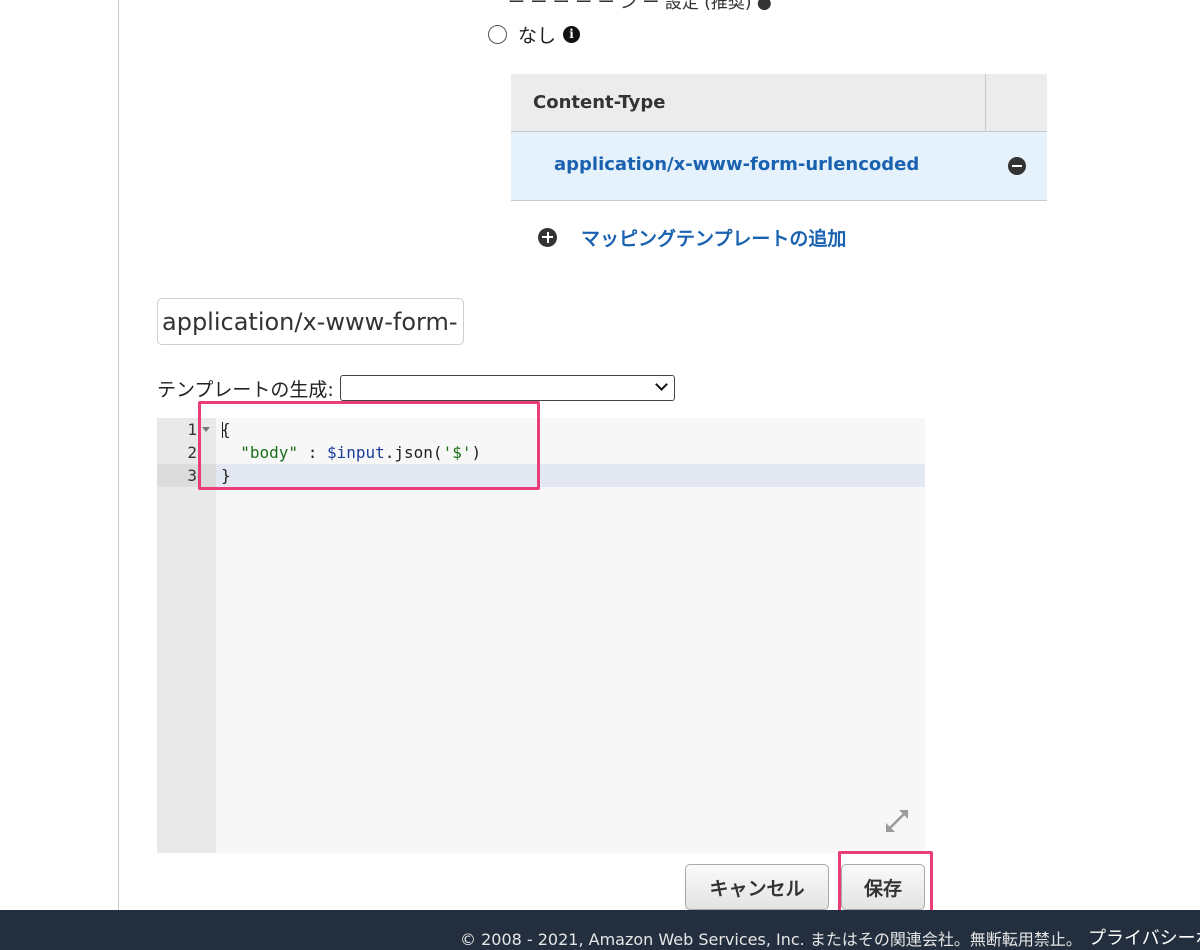 The image size is (1200, 950). I want to click on line-number: 3, so click(192, 475).